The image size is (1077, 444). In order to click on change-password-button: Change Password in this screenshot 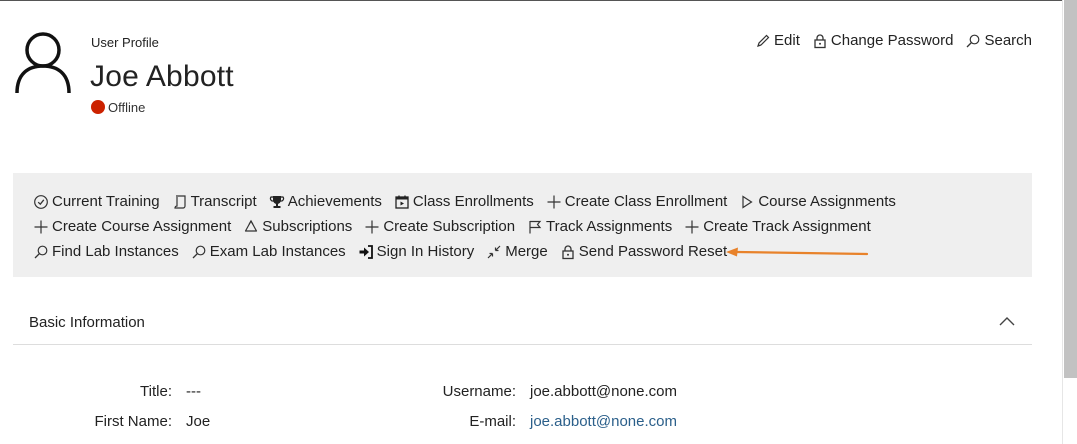, I will do `click(882, 40)`.